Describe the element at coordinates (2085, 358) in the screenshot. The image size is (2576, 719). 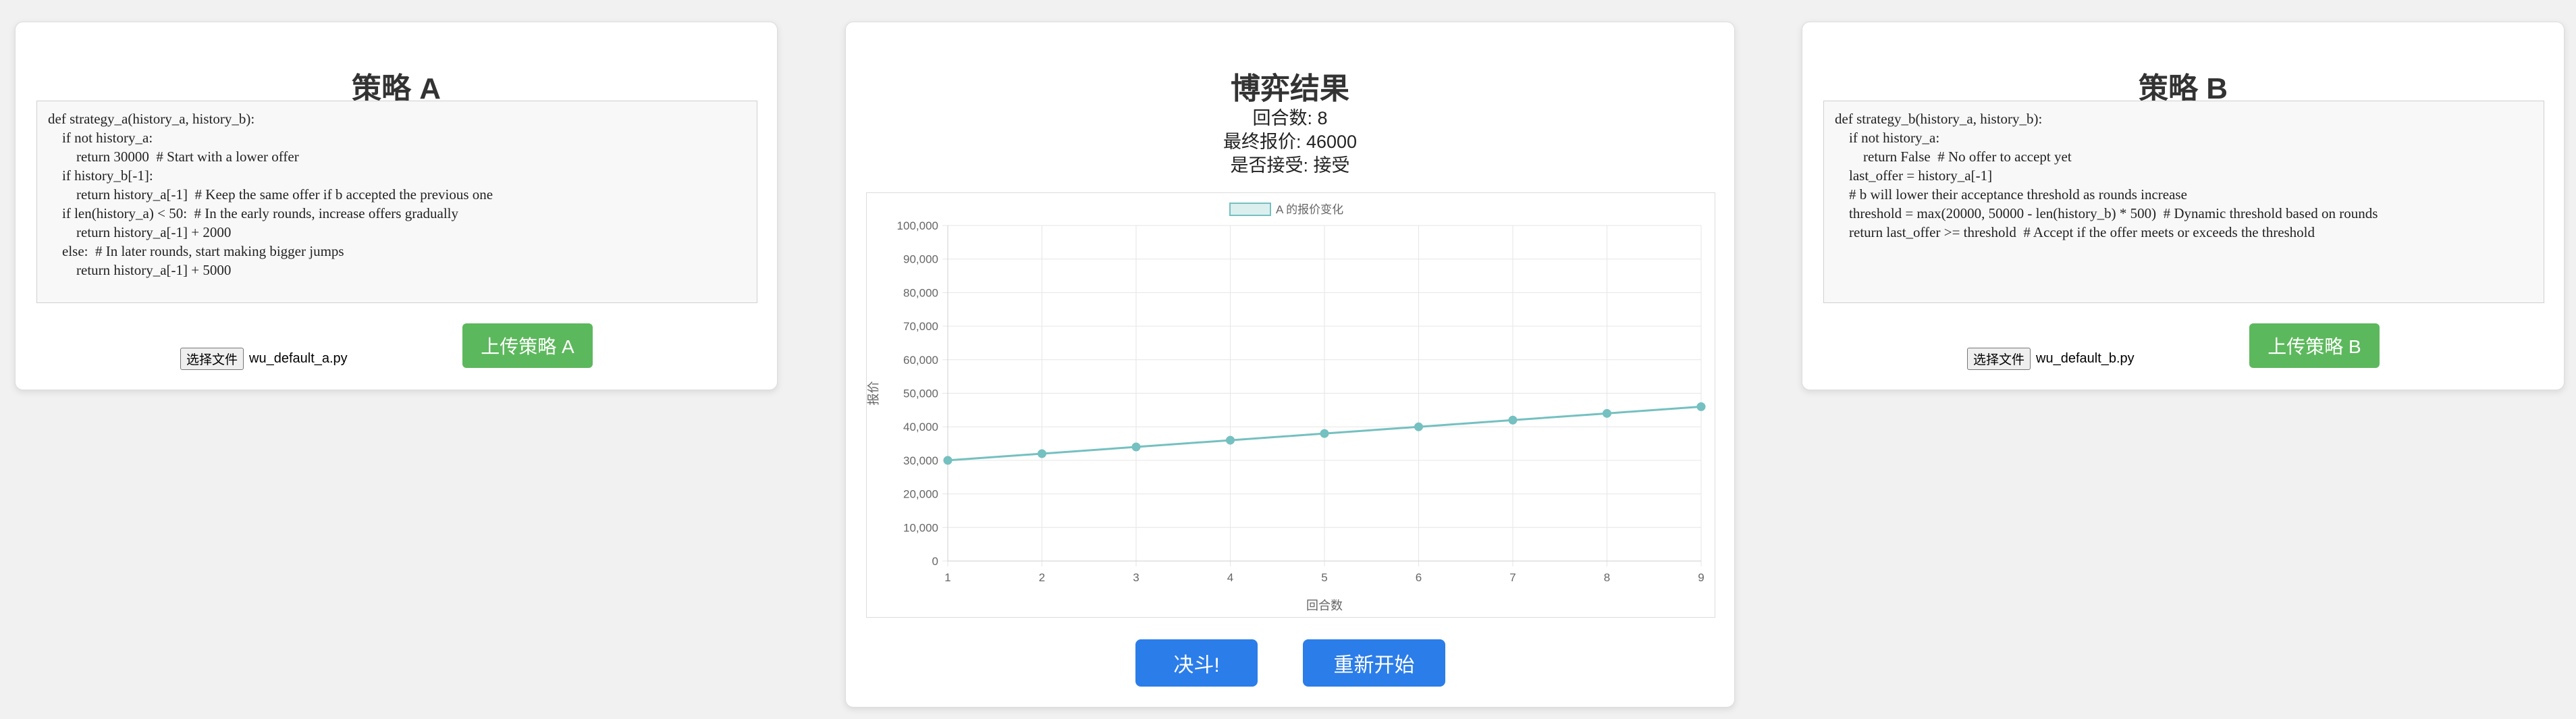
I see `file-name-b: wu_default_b.py` at that location.